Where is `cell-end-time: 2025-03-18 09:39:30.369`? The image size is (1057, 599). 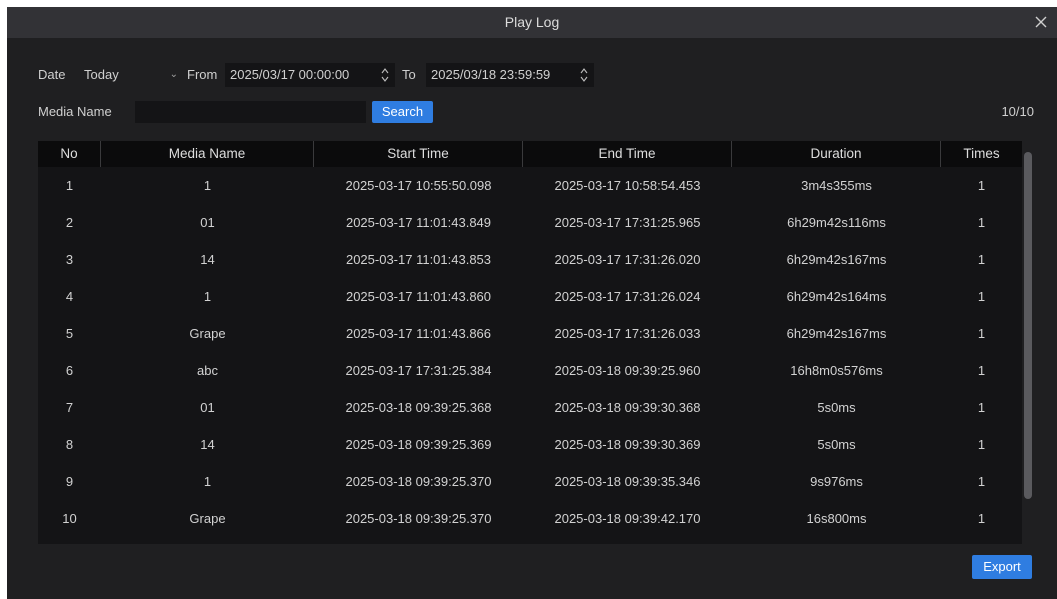
cell-end-time: 2025-03-18 09:39:30.369 is located at coordinates (627, 444).